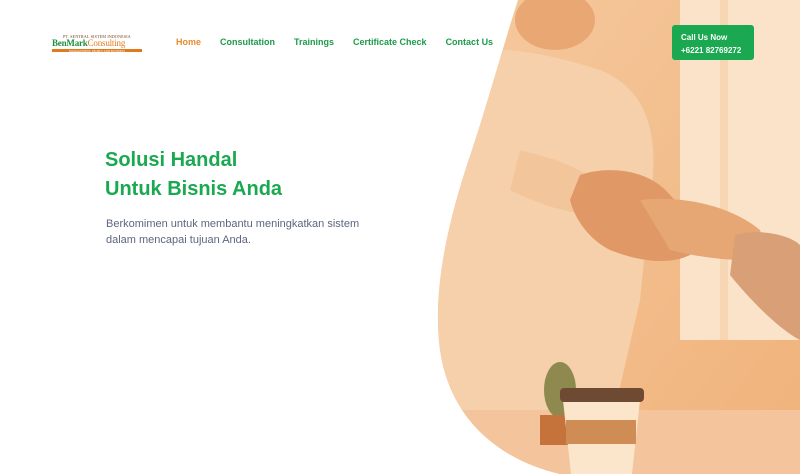 Image resolution: width=800 pixels, height=474 pixels. What do you see at coordinates (711, 50) in the screenshot?
I see `call-us-phone: +6221 82769272` at bounding box center [711, 50].